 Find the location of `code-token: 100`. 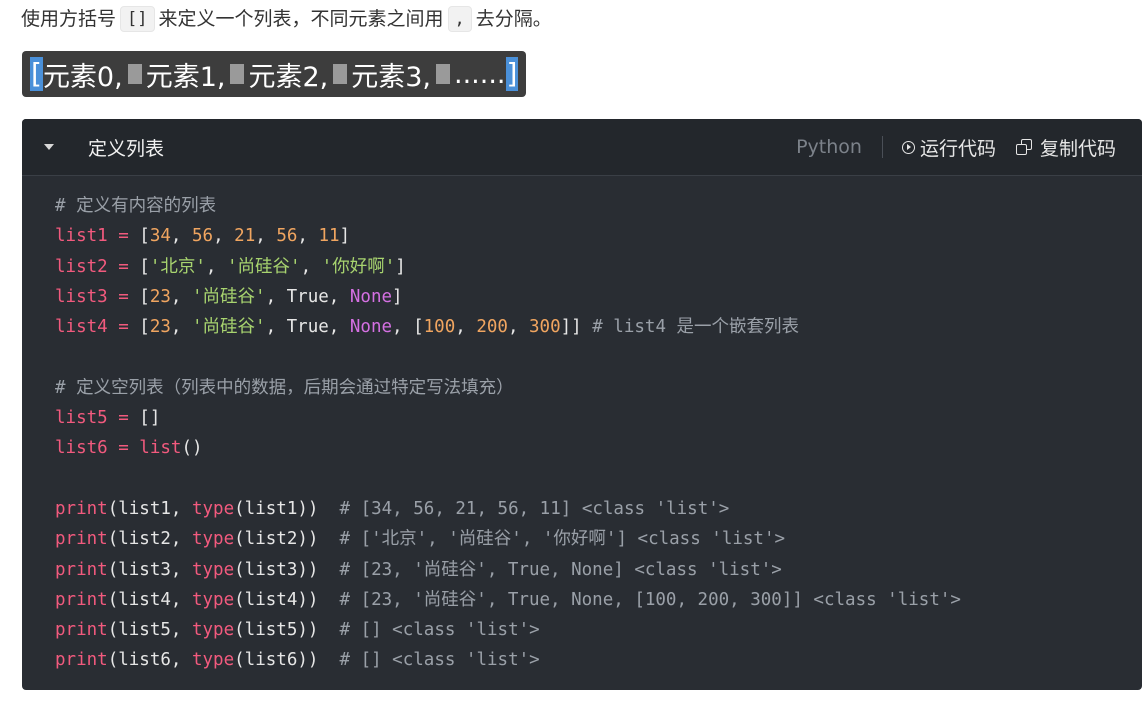

code-token: 100 is located at coordinates (439, 327).